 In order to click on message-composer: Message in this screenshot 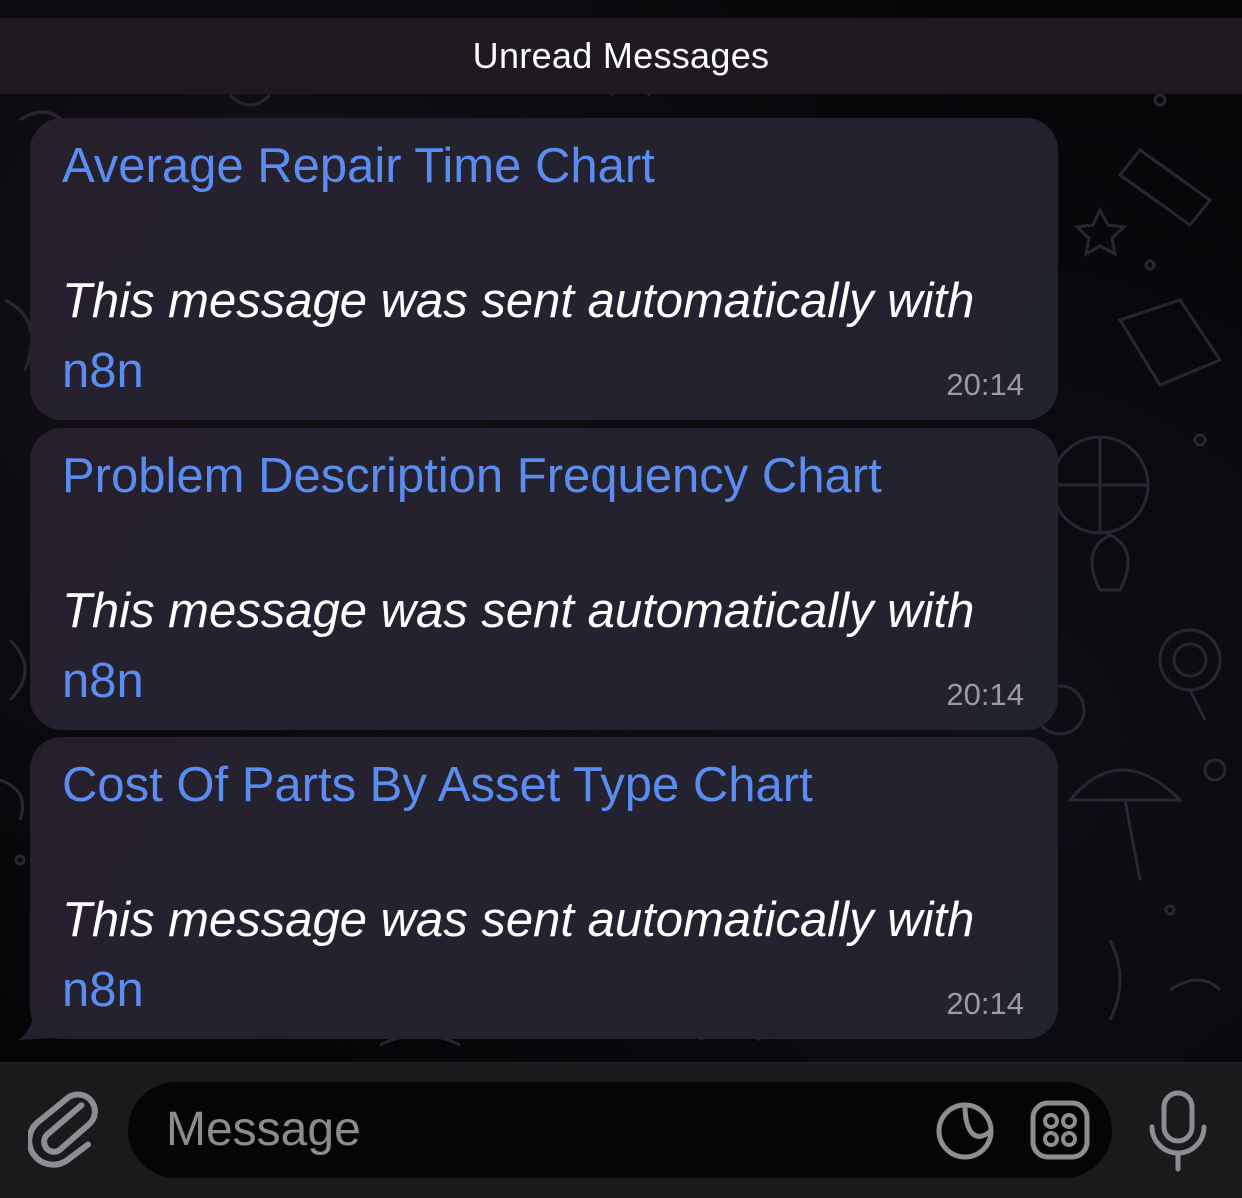, I will do `click(621, 1130)`.